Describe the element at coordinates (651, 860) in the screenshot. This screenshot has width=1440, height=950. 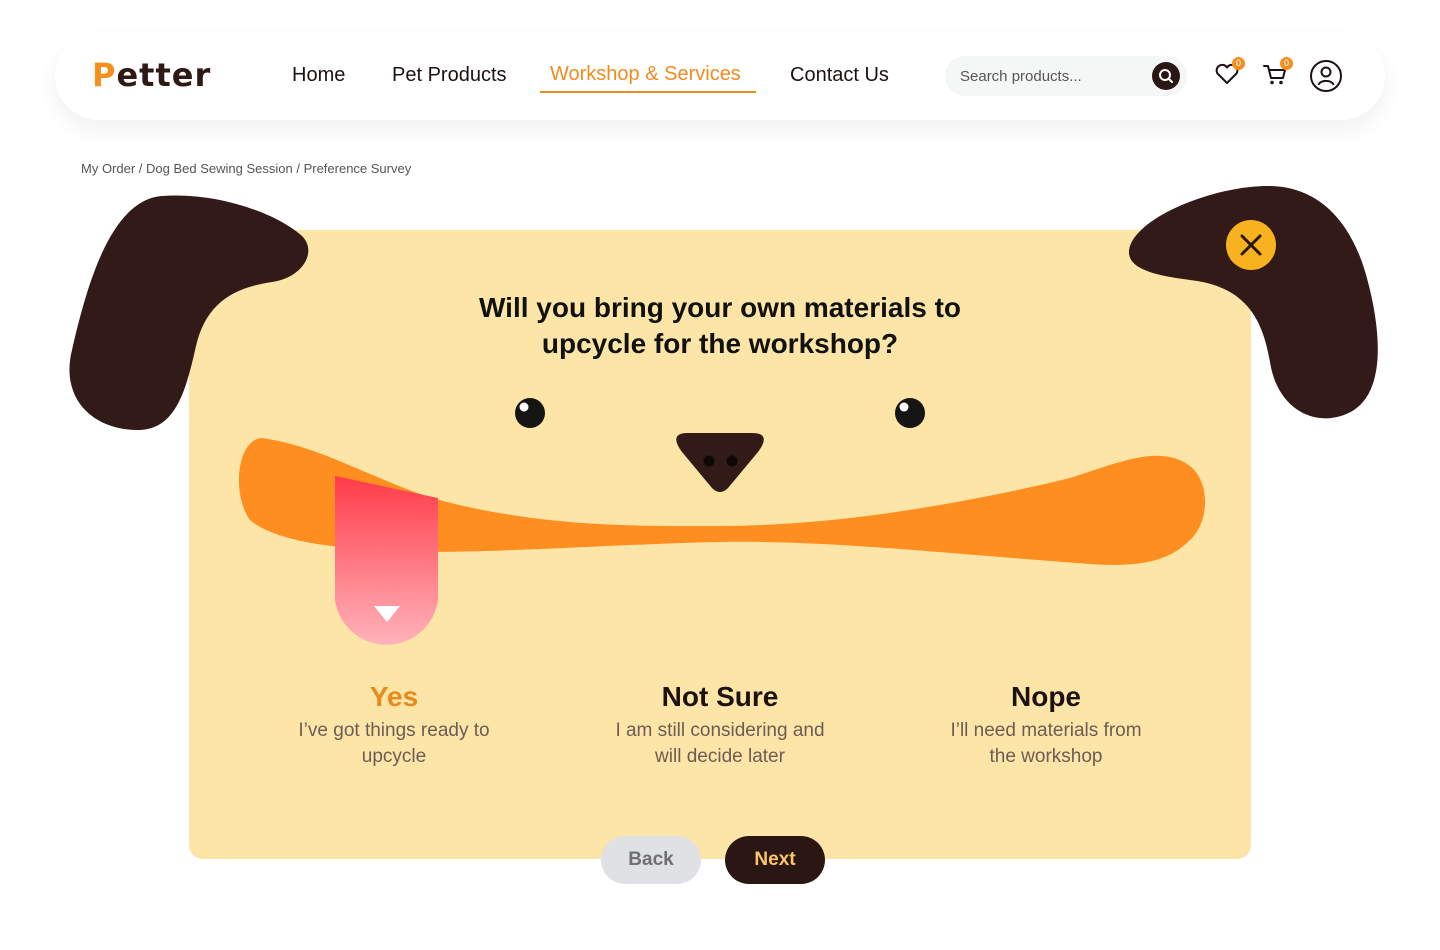
I see `back-button: Back` at that location.